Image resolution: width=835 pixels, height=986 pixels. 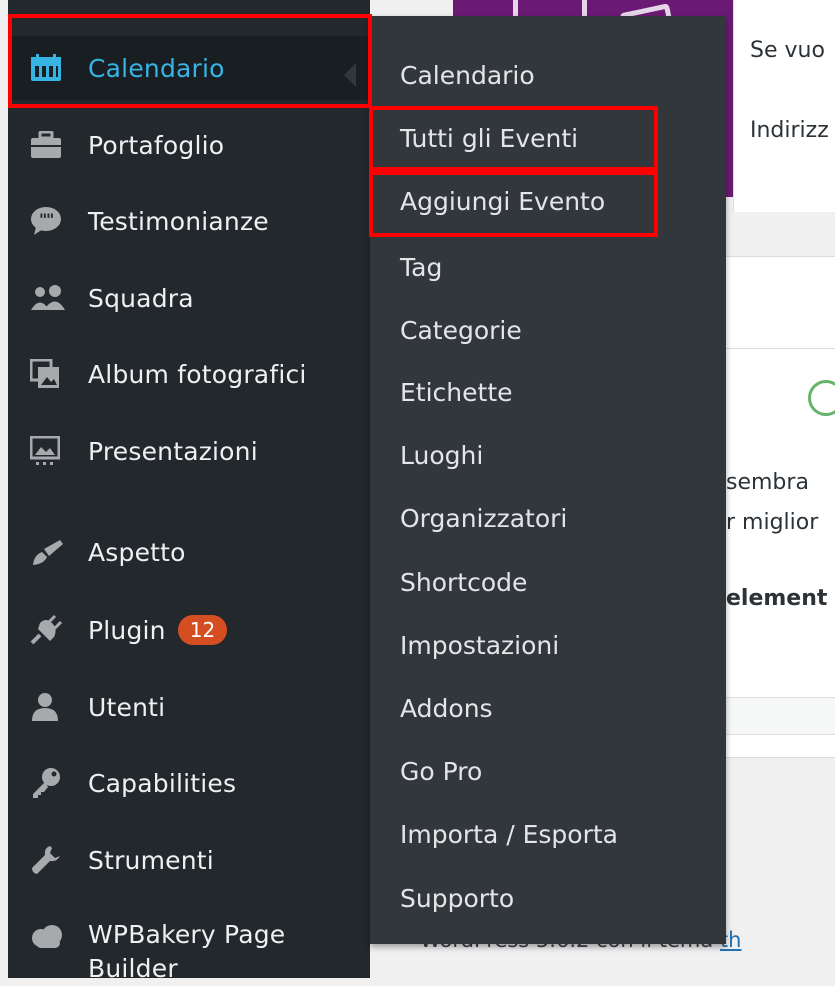 I want to click on submenu-luoghi: Luoghi, so click(x=441, y=455).